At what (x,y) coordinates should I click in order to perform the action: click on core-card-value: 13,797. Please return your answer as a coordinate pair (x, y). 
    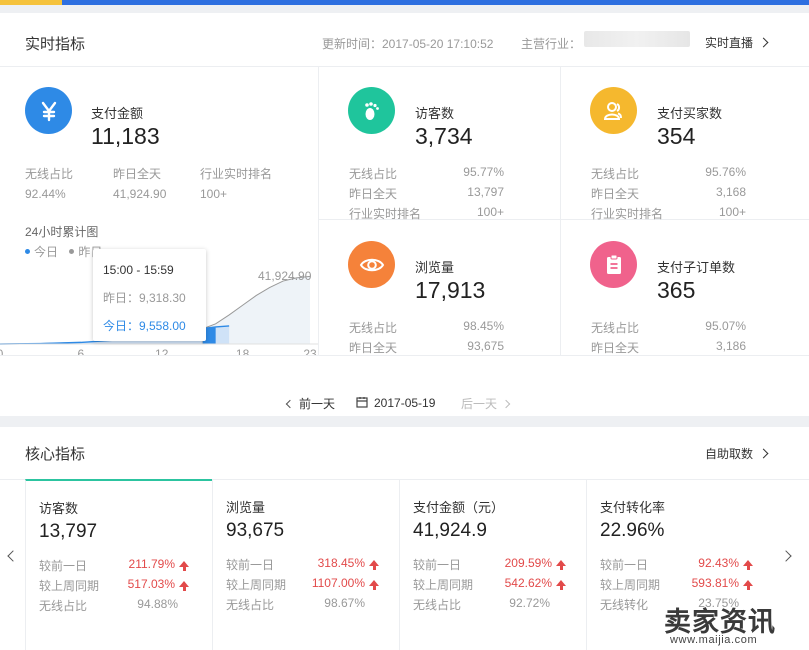
    Looking at the image, I should click on (68, 531).